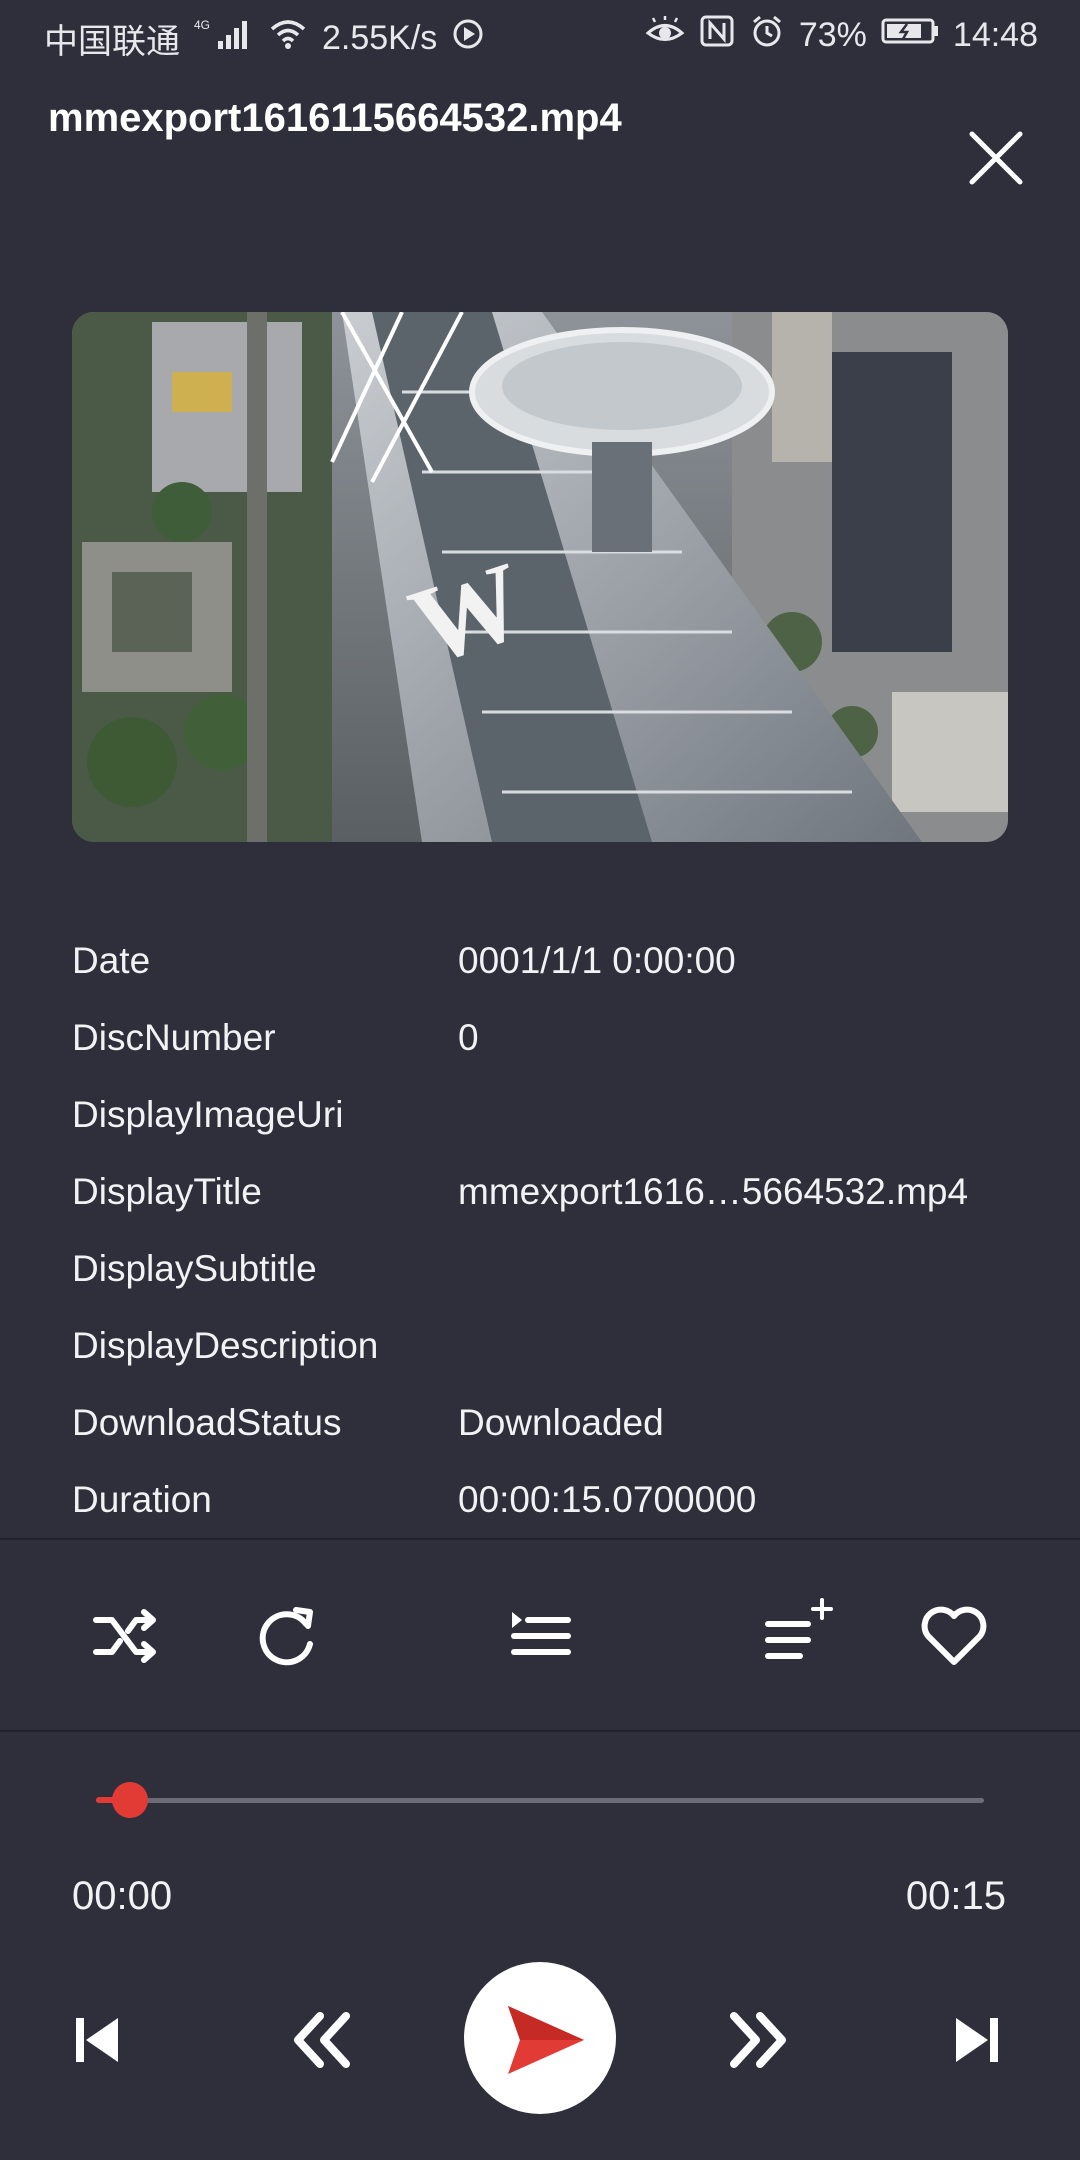 This screenshot has height=2160, width=1080. I want to click on repeat-button, so click(288, 1636).